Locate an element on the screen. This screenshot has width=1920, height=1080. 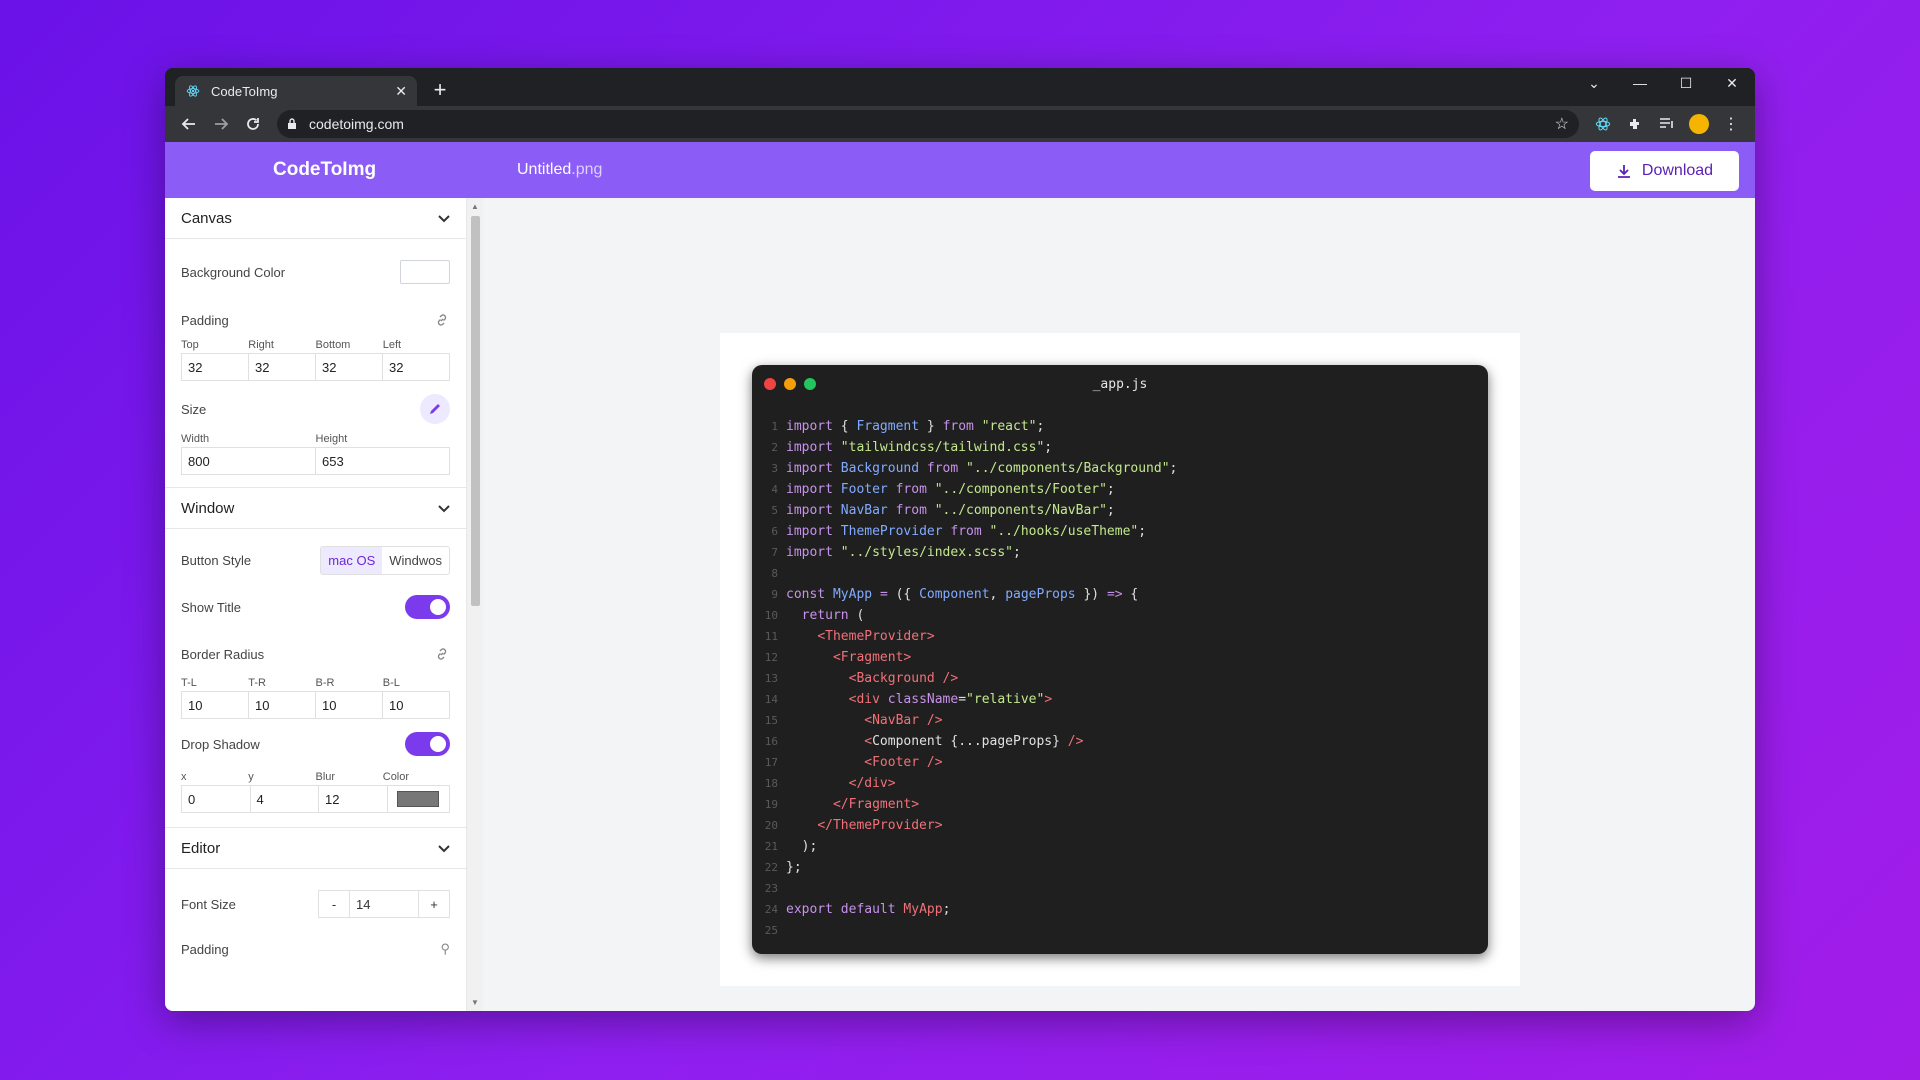
new-tab-icon: + is located at coordinates (440, 90).